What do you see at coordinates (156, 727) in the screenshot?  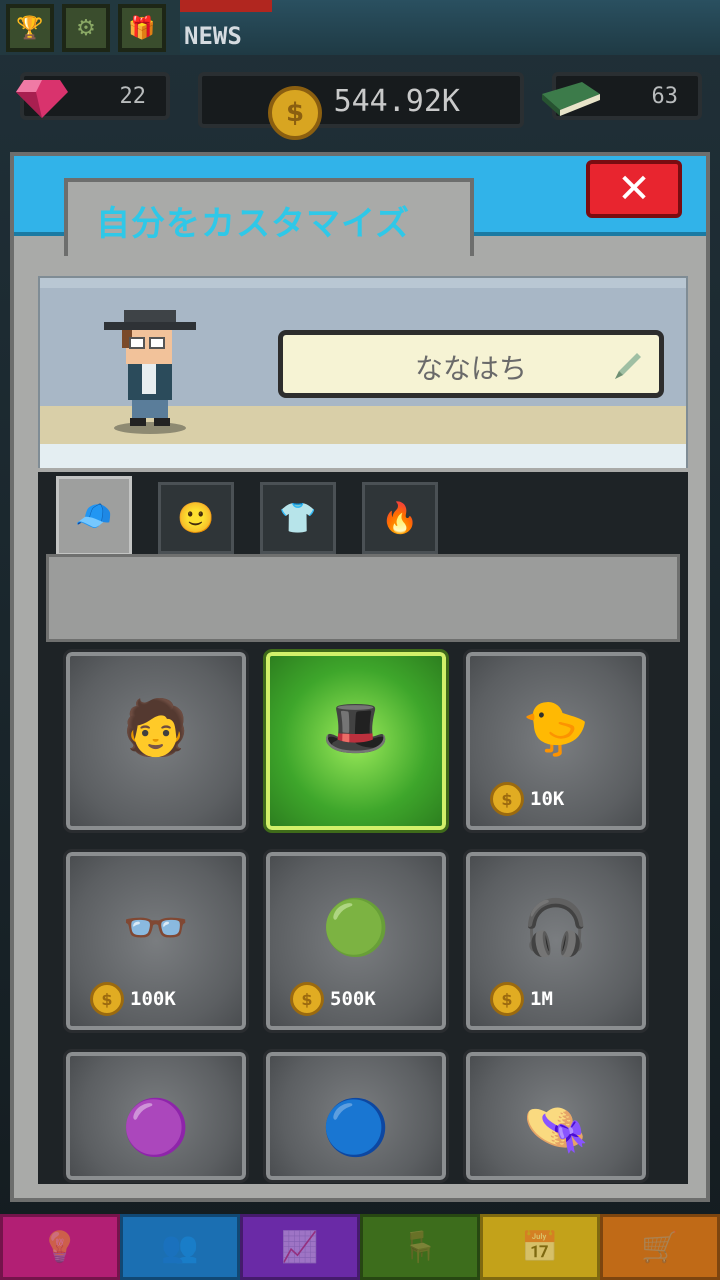 I see `hair-icon: 🧑` at bounding box center [156, 727].